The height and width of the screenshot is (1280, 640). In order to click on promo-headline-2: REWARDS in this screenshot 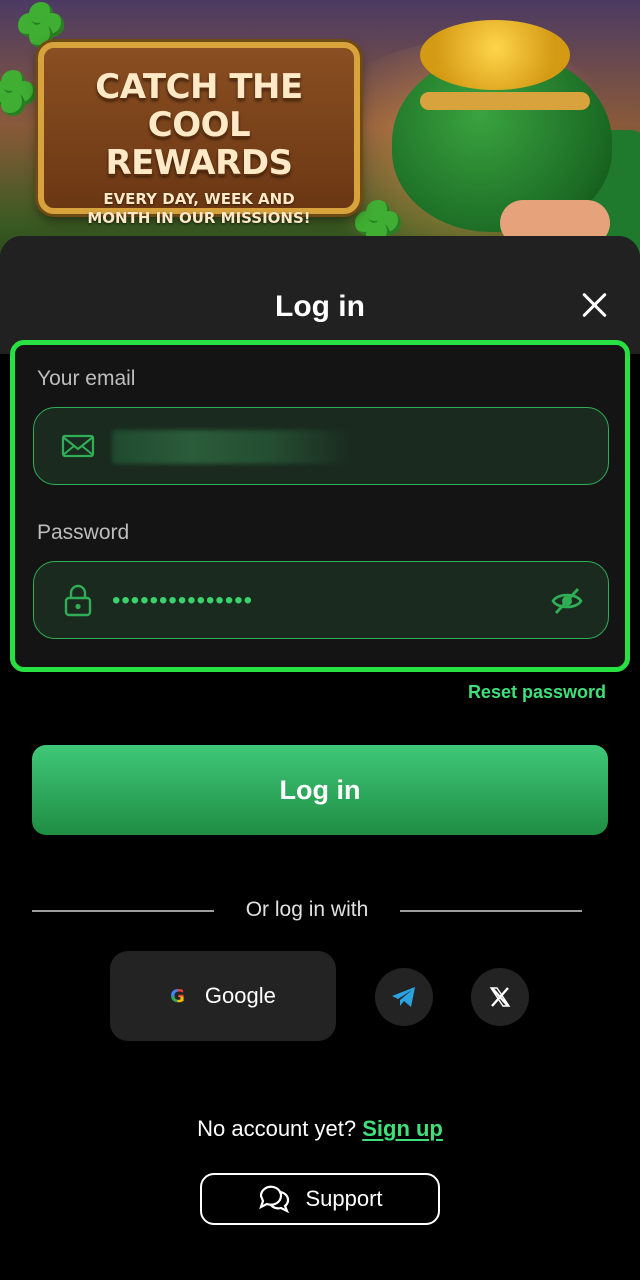, I will do `click(199, 163)`.